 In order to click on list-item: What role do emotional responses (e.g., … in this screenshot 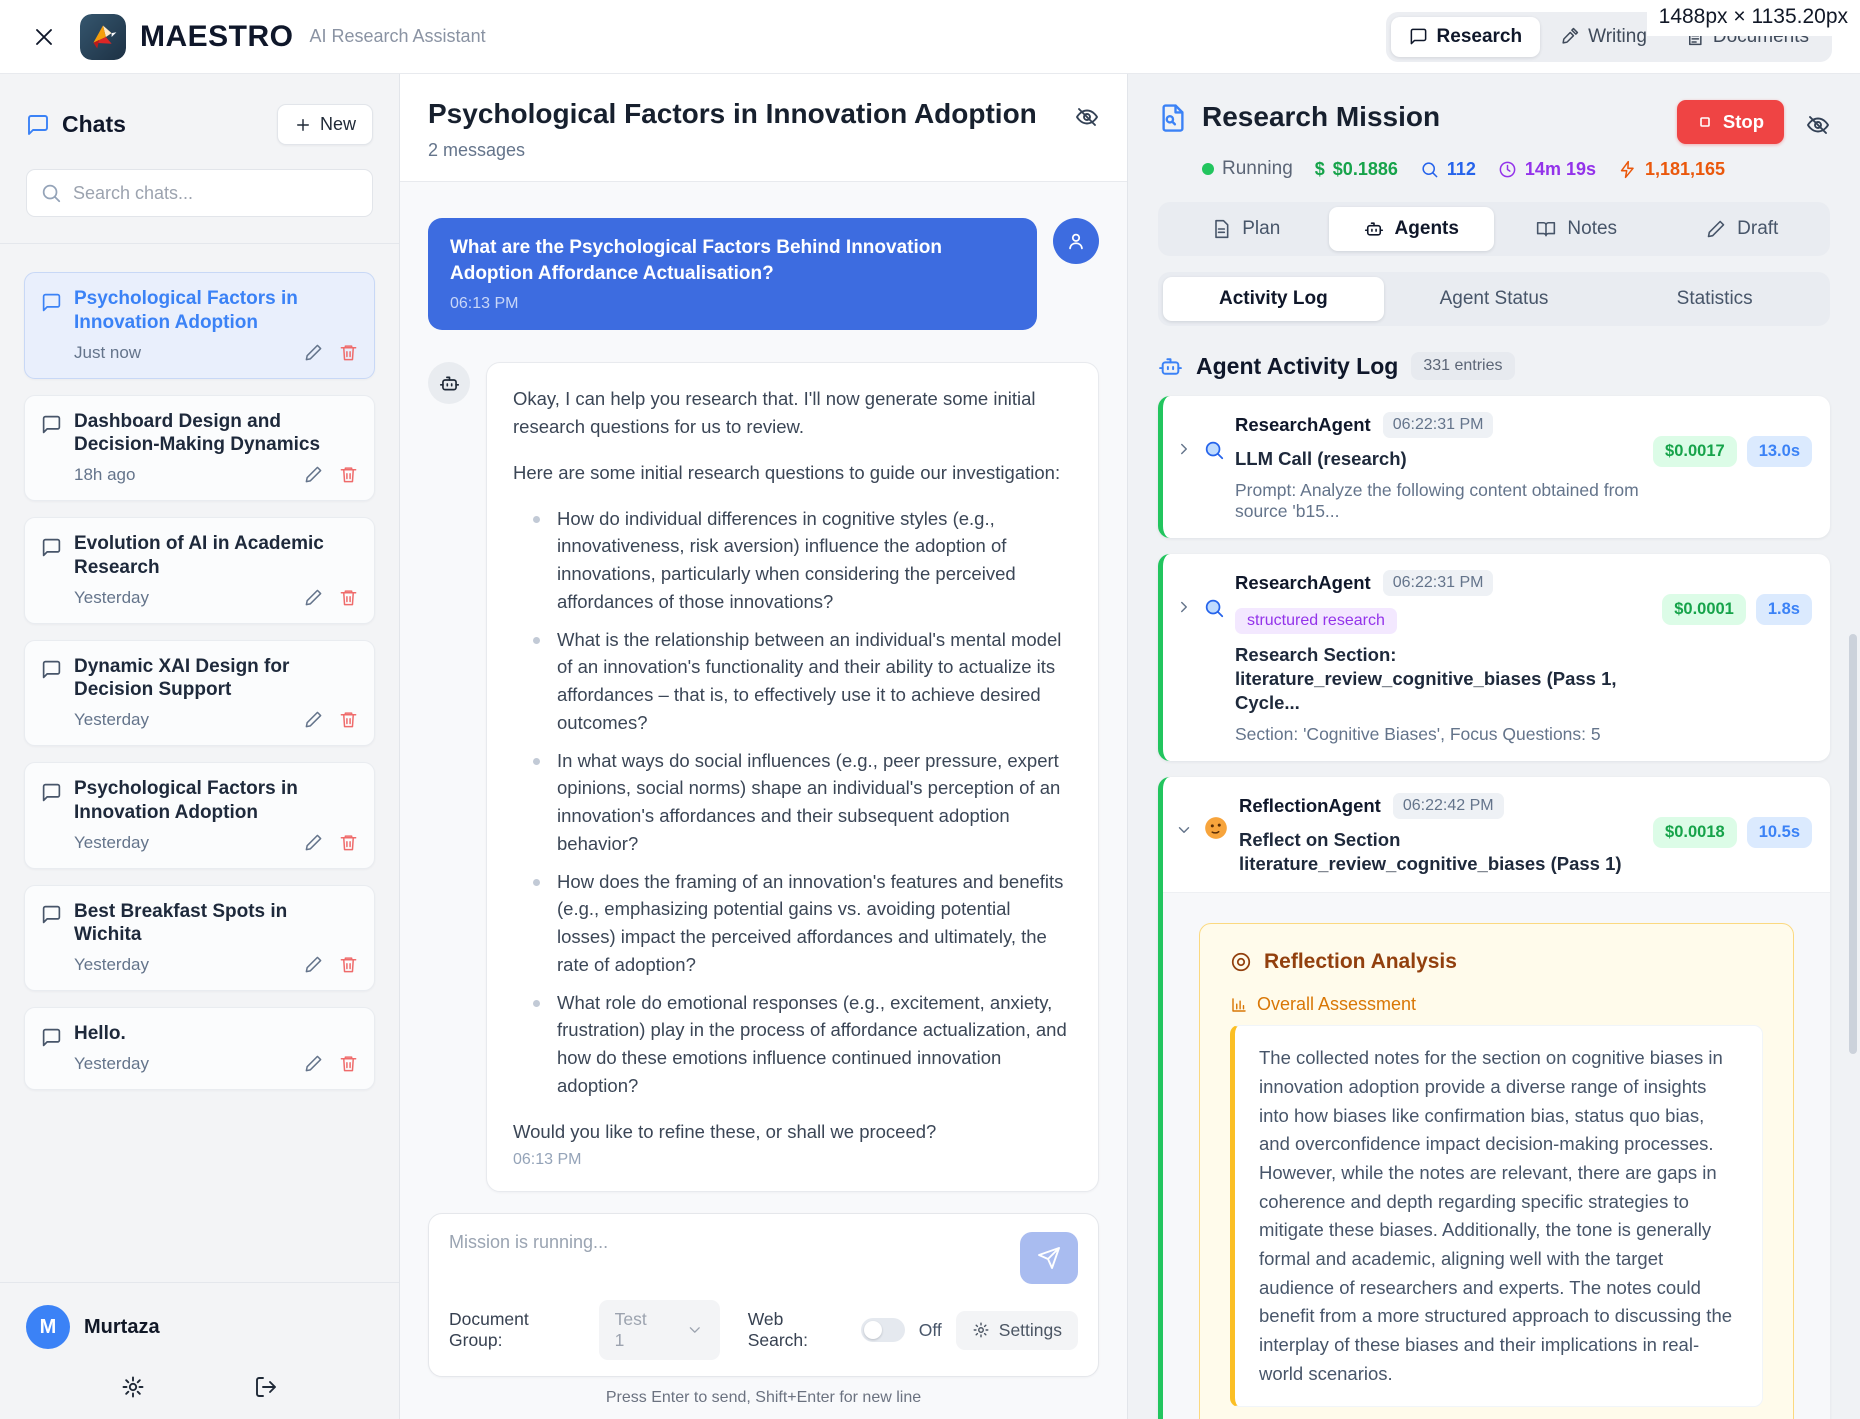, I will do `click(799, 1044)`.